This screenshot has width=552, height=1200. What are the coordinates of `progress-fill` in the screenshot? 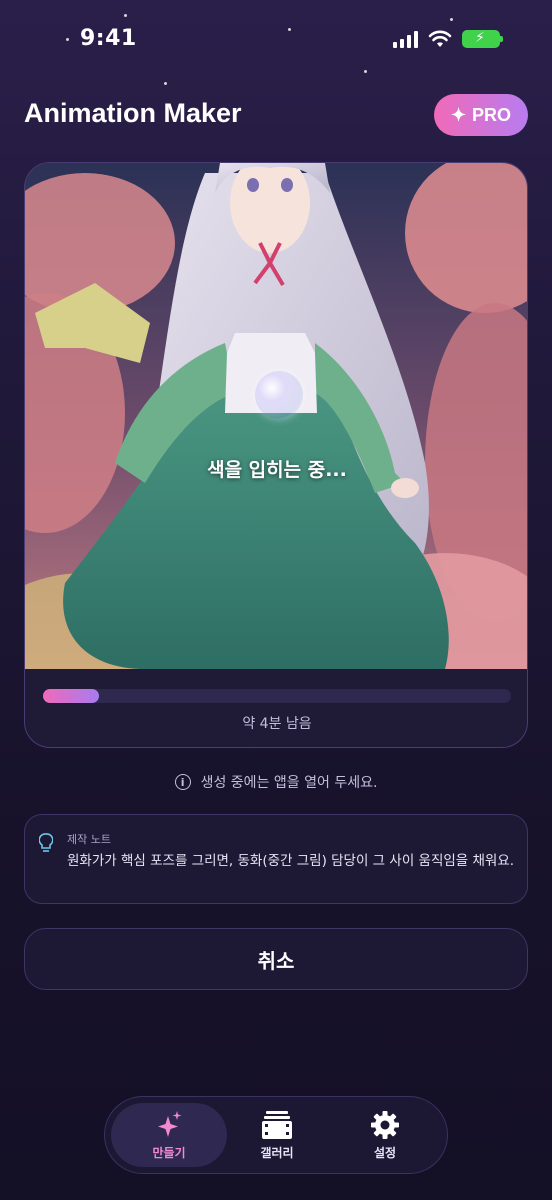 It's located at (71, 696).